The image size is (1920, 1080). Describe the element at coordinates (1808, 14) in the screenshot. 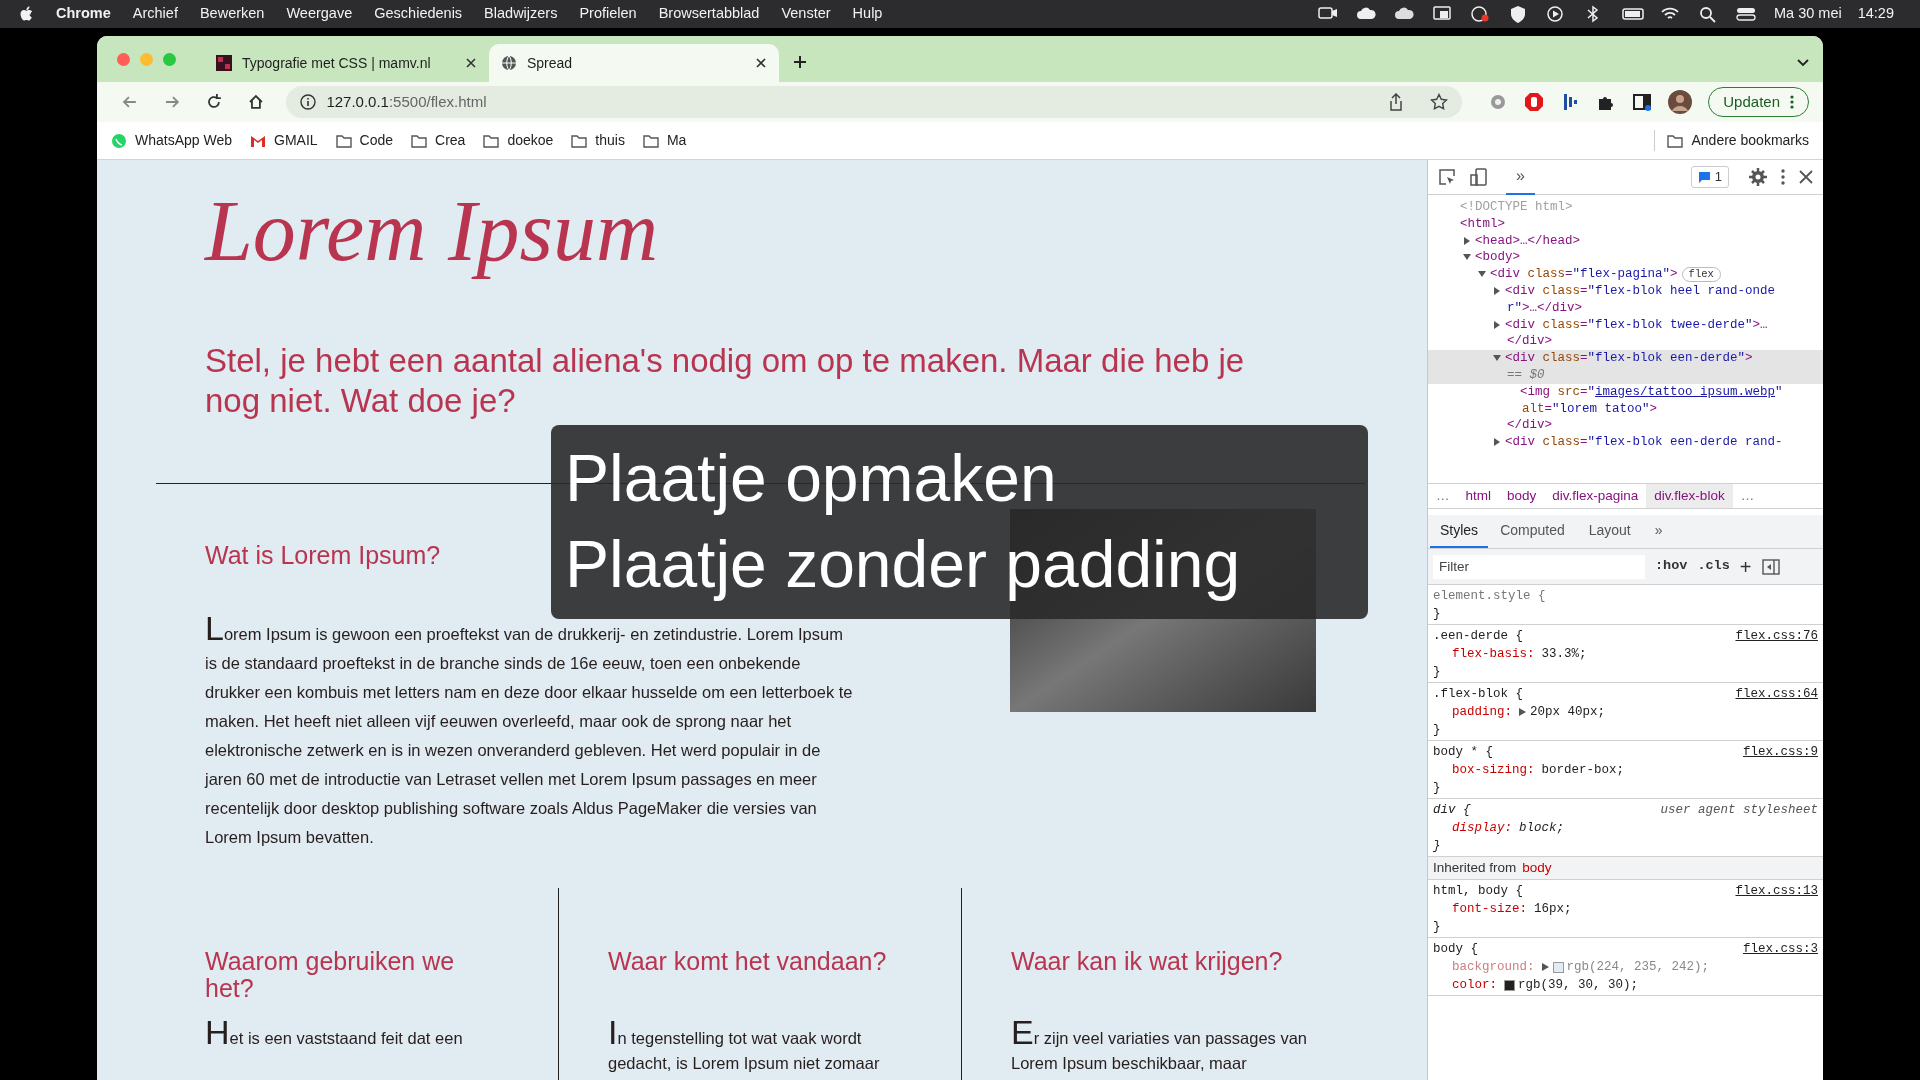

I see `menu-date: Ma 30 mei` at that location.